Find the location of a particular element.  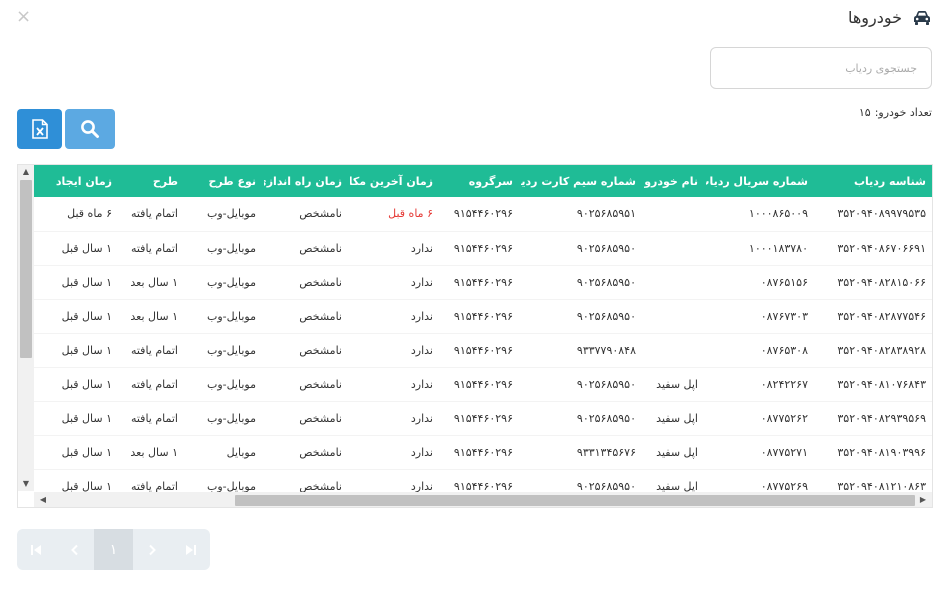

previous-page-button is located at coordinates (75, 549).